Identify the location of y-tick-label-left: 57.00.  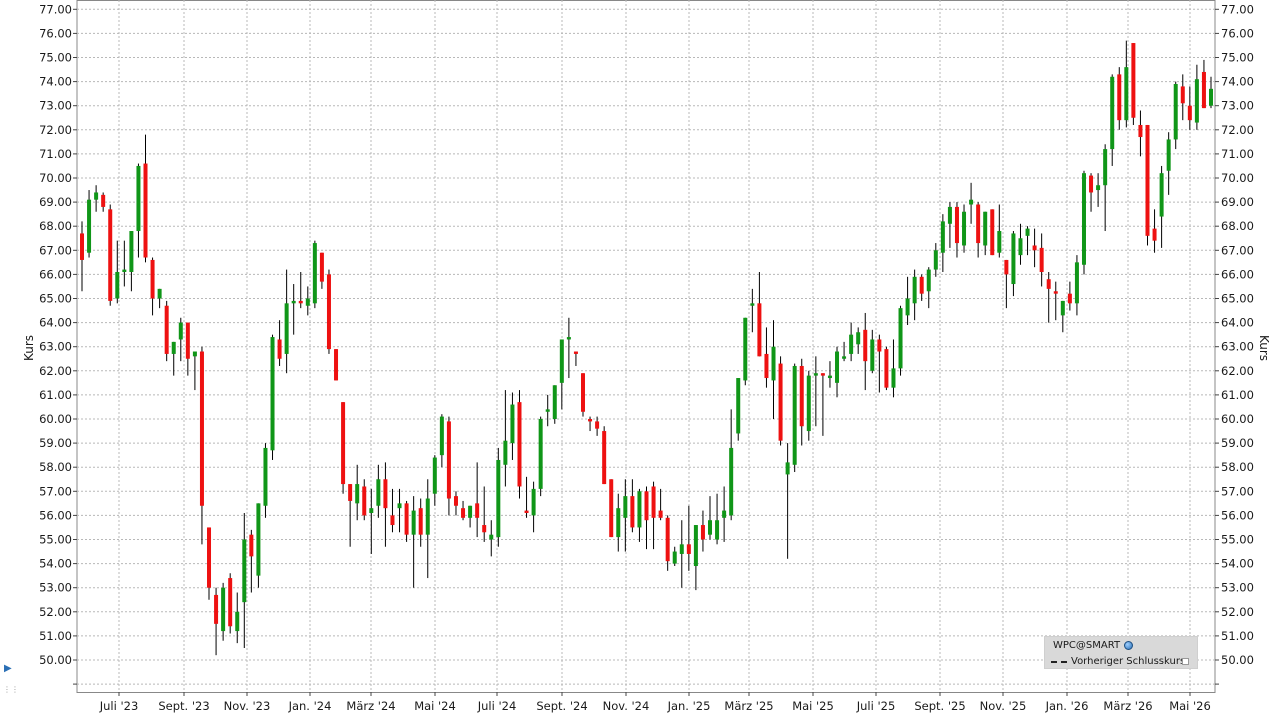
(55, 491).